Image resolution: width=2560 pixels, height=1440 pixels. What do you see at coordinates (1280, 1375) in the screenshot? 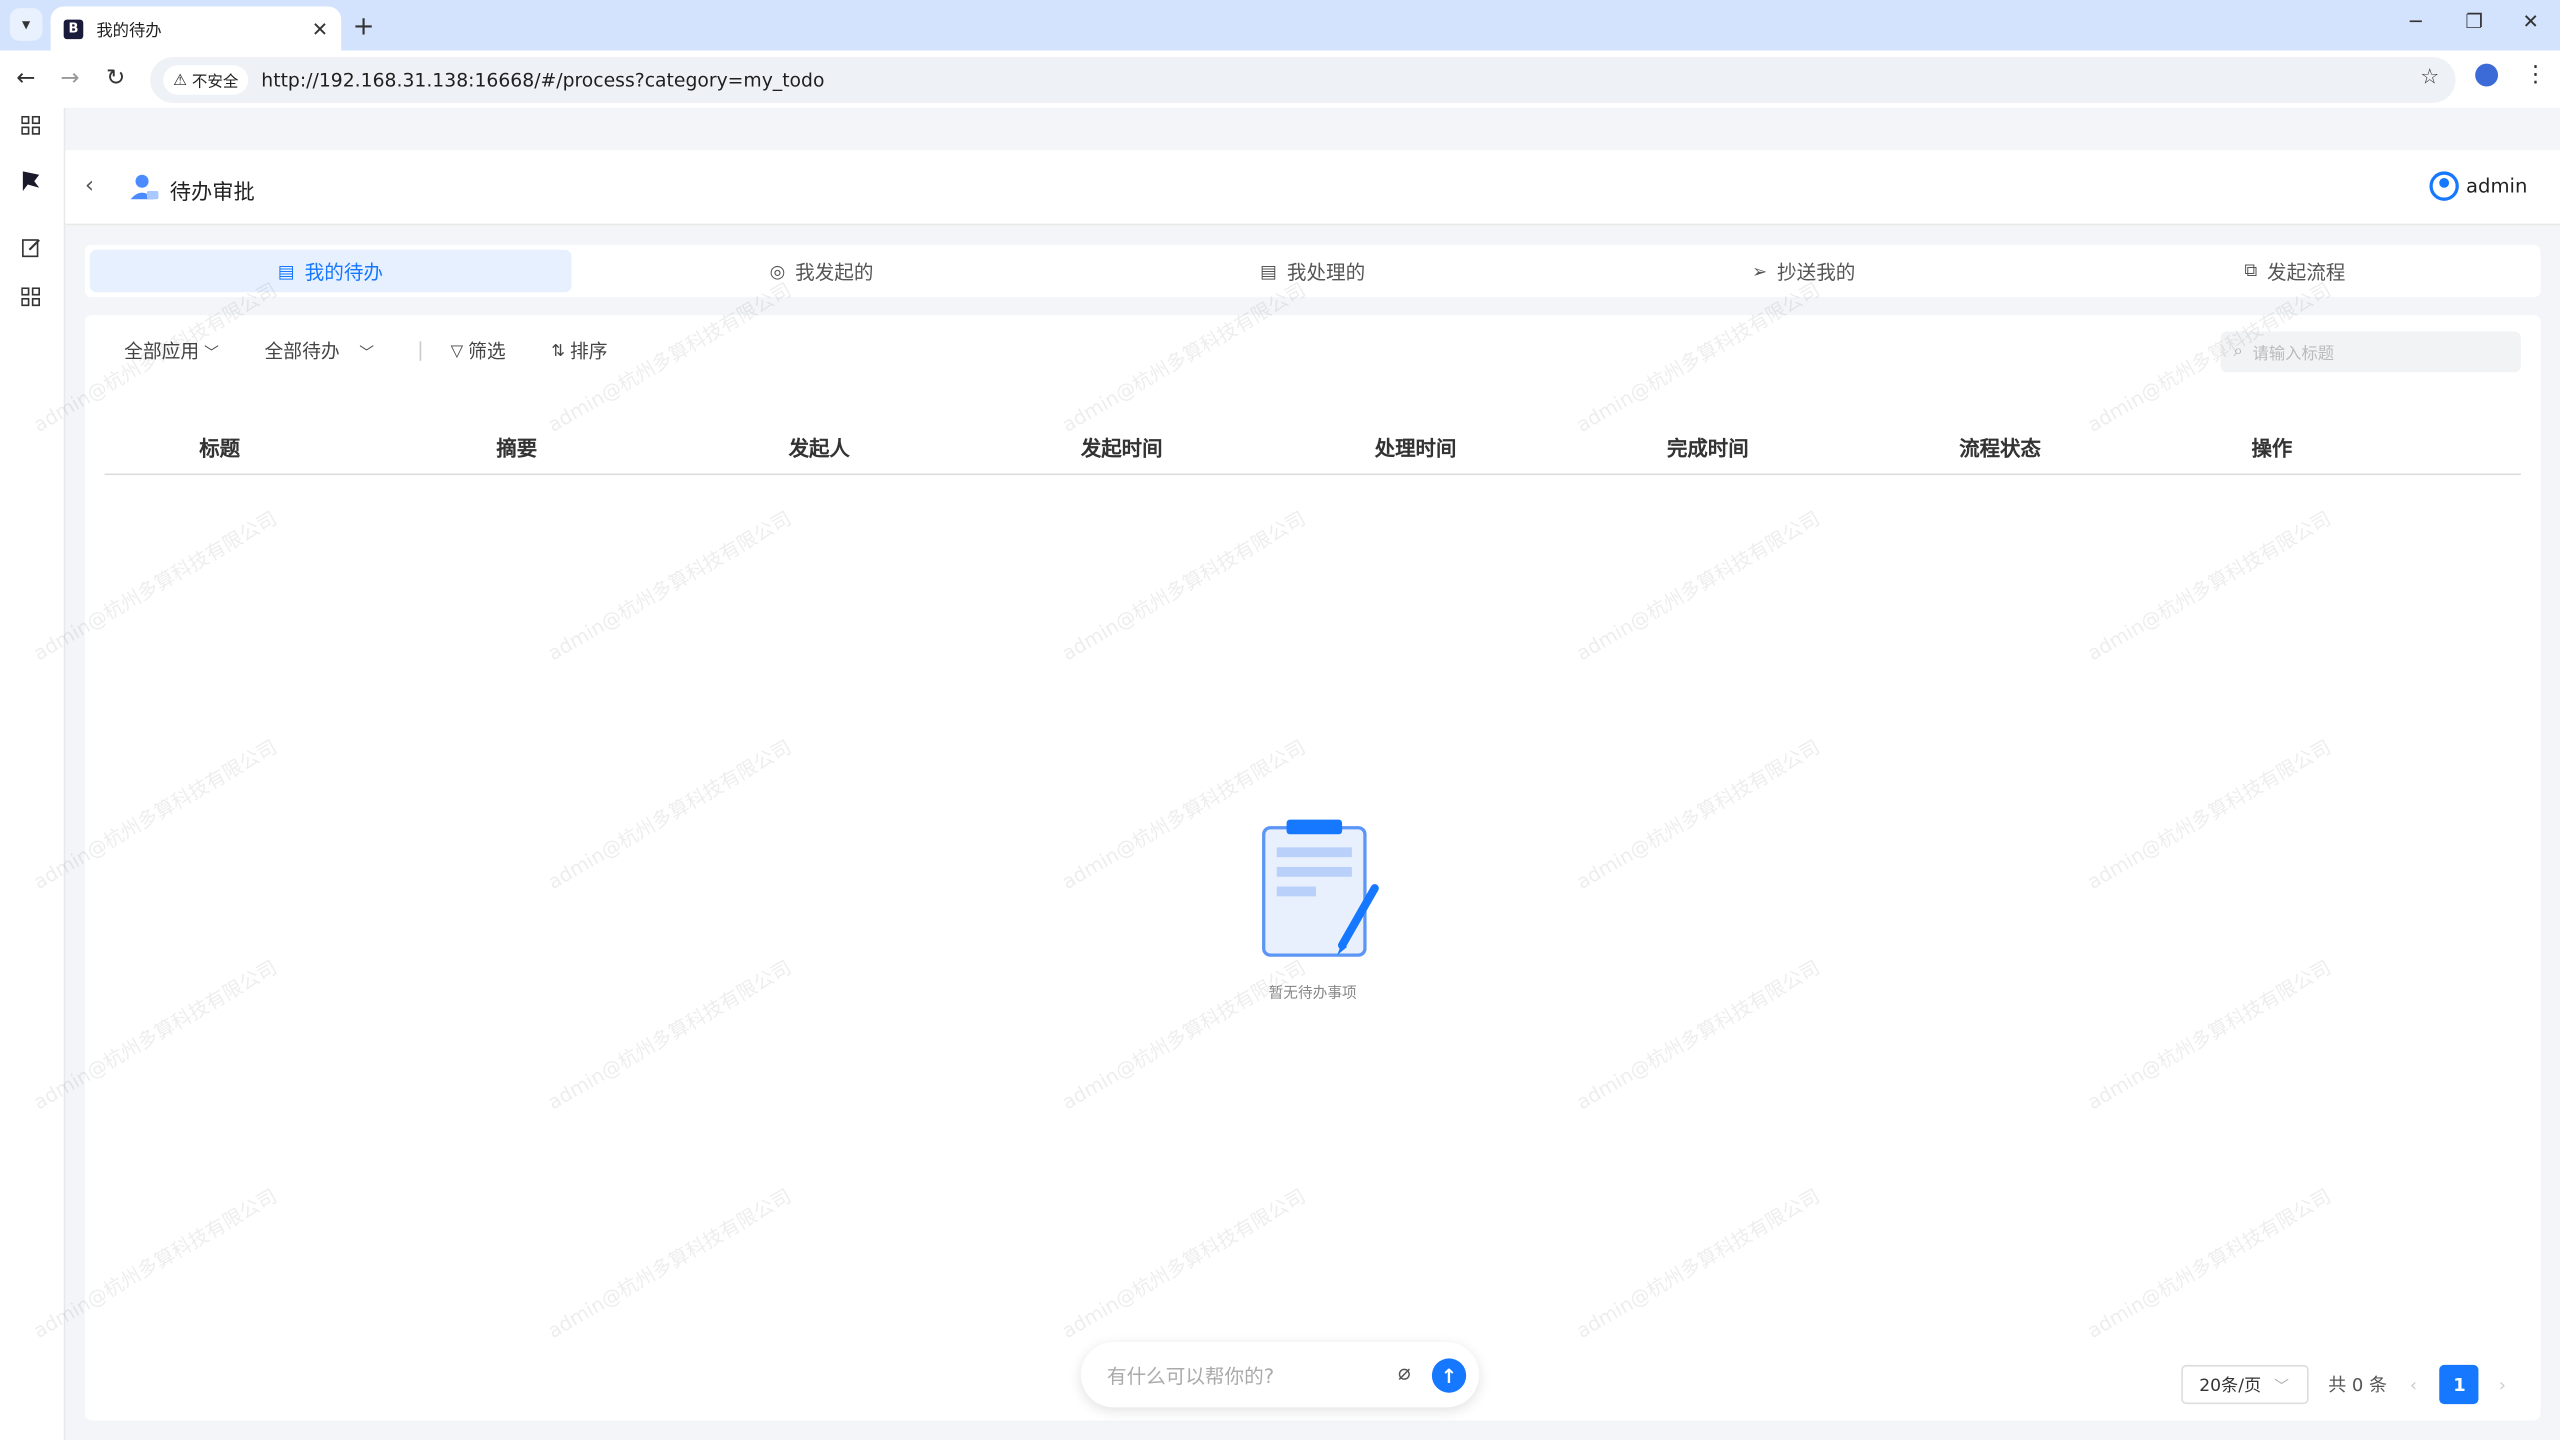
I see `assistant-chat-input: 有什么可以帮你的? ⌀ ↑` at bounding box center [1280, 1375].